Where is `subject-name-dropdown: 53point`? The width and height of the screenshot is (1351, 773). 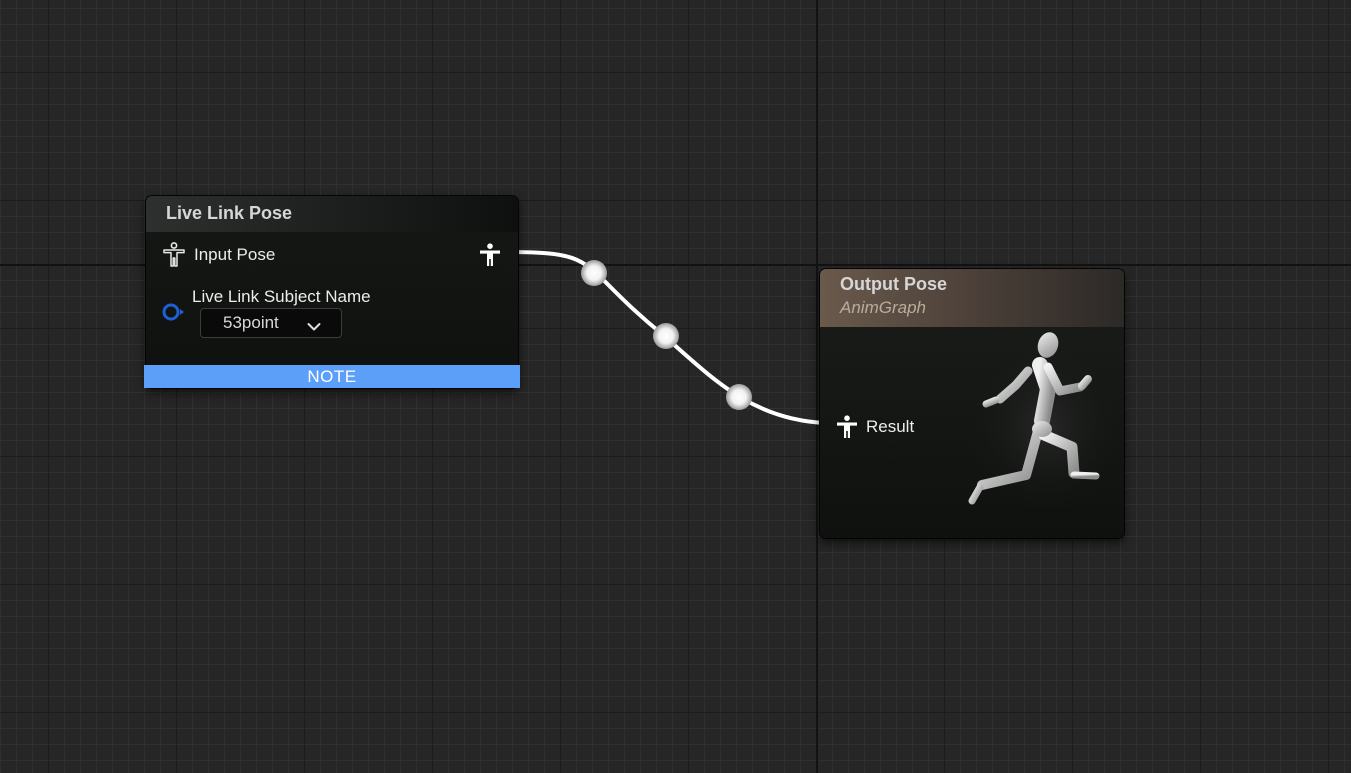 subject-name-dropdown: 53point is located at coordinates (271, 323).